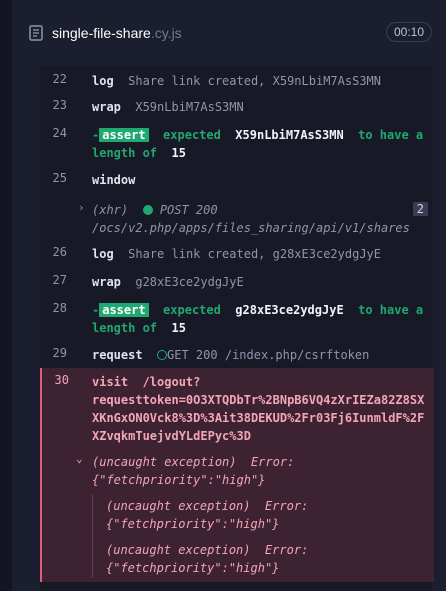 The height and width of the screenshot is (591, 446). Describe the element at coordinates (420, 209) in the screenshot. I see `xhr-count-badge: 2` at that location.